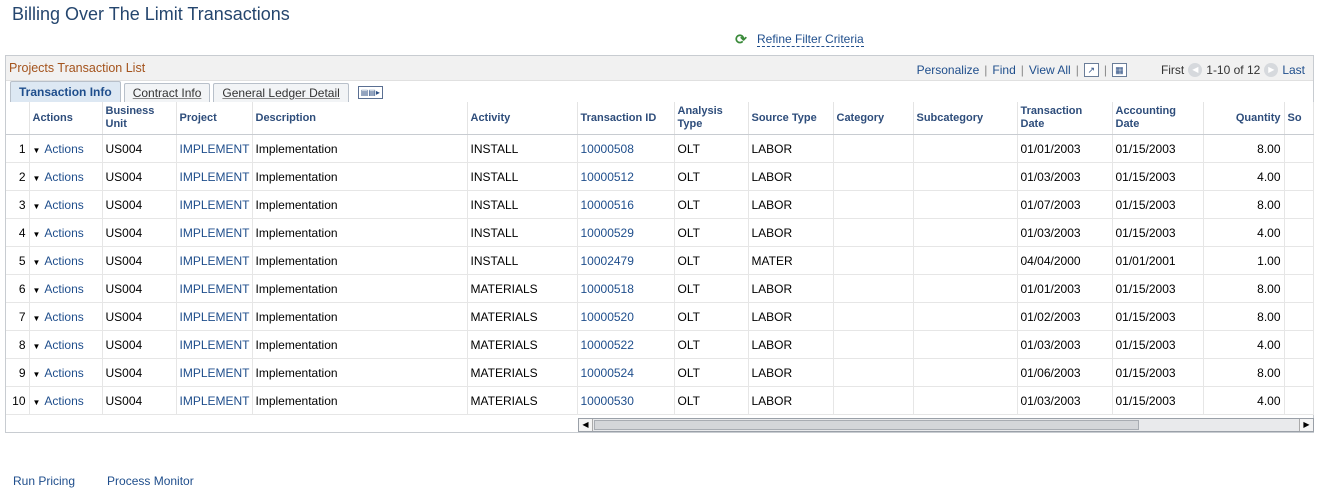  What do you see at coordinates (44, 481) in the screenshot?
I see `run-pricing-link: Run Pricing` at bounding box center [44, 481].